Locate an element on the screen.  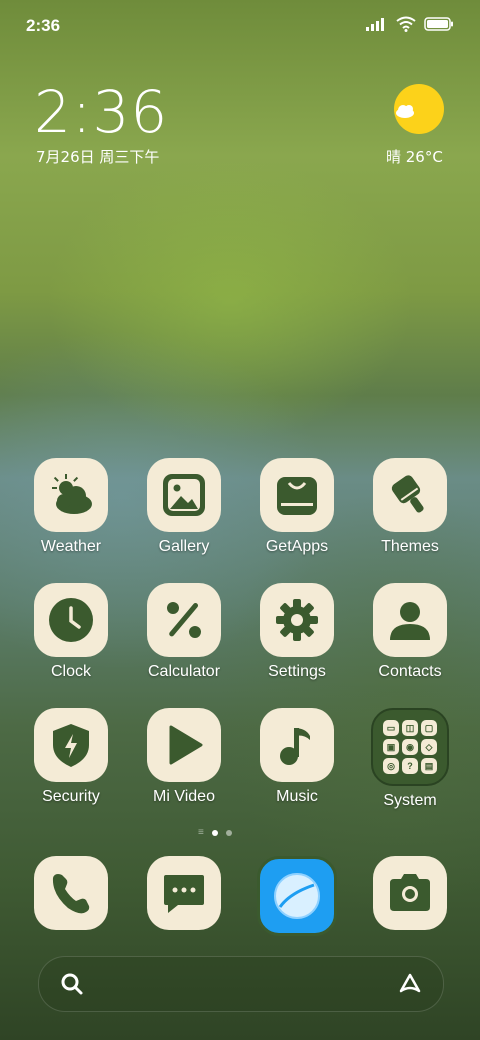
app-calculator: Calculator is located at coordinates (184, 632).